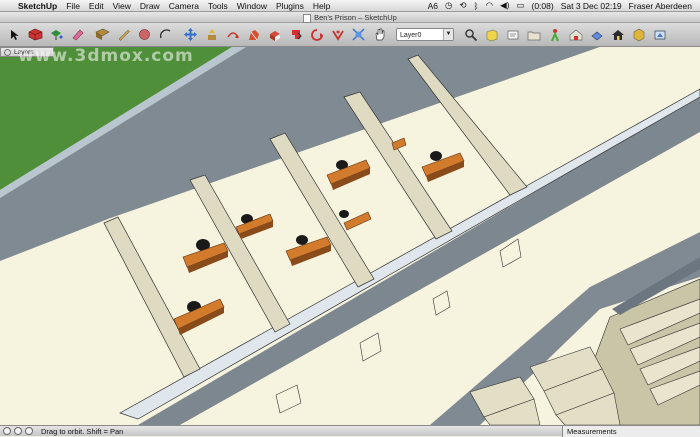 Image resolution: width=700 pixels, height=437 pixels. I want to click on volume-icon: ◀), so click(504, 5).